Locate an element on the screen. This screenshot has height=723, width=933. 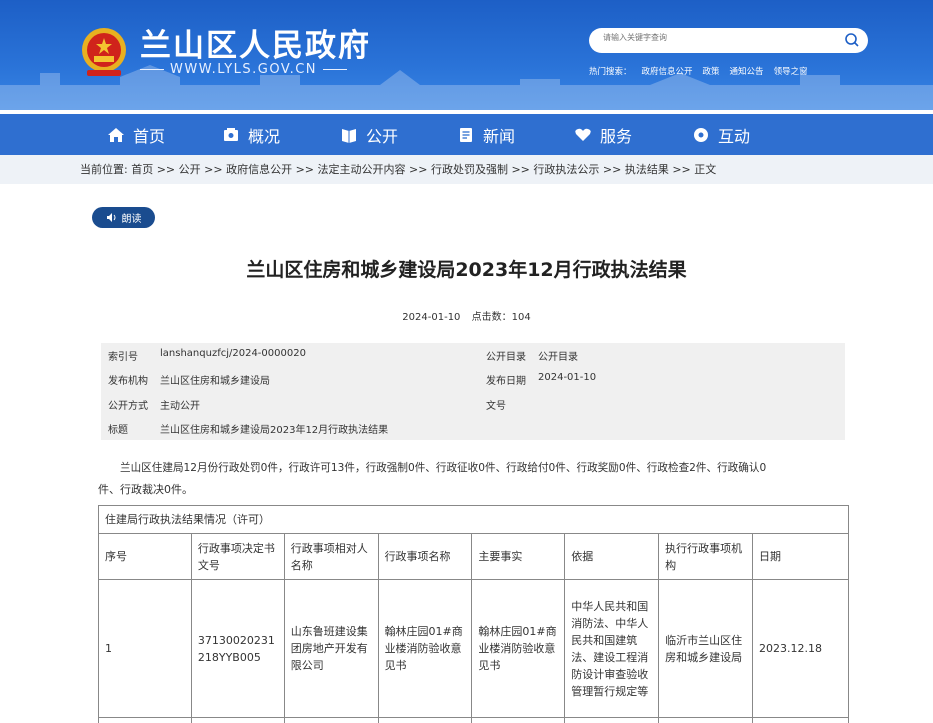
info-org-label: 发布机构 is located at coordinates (128, 381).